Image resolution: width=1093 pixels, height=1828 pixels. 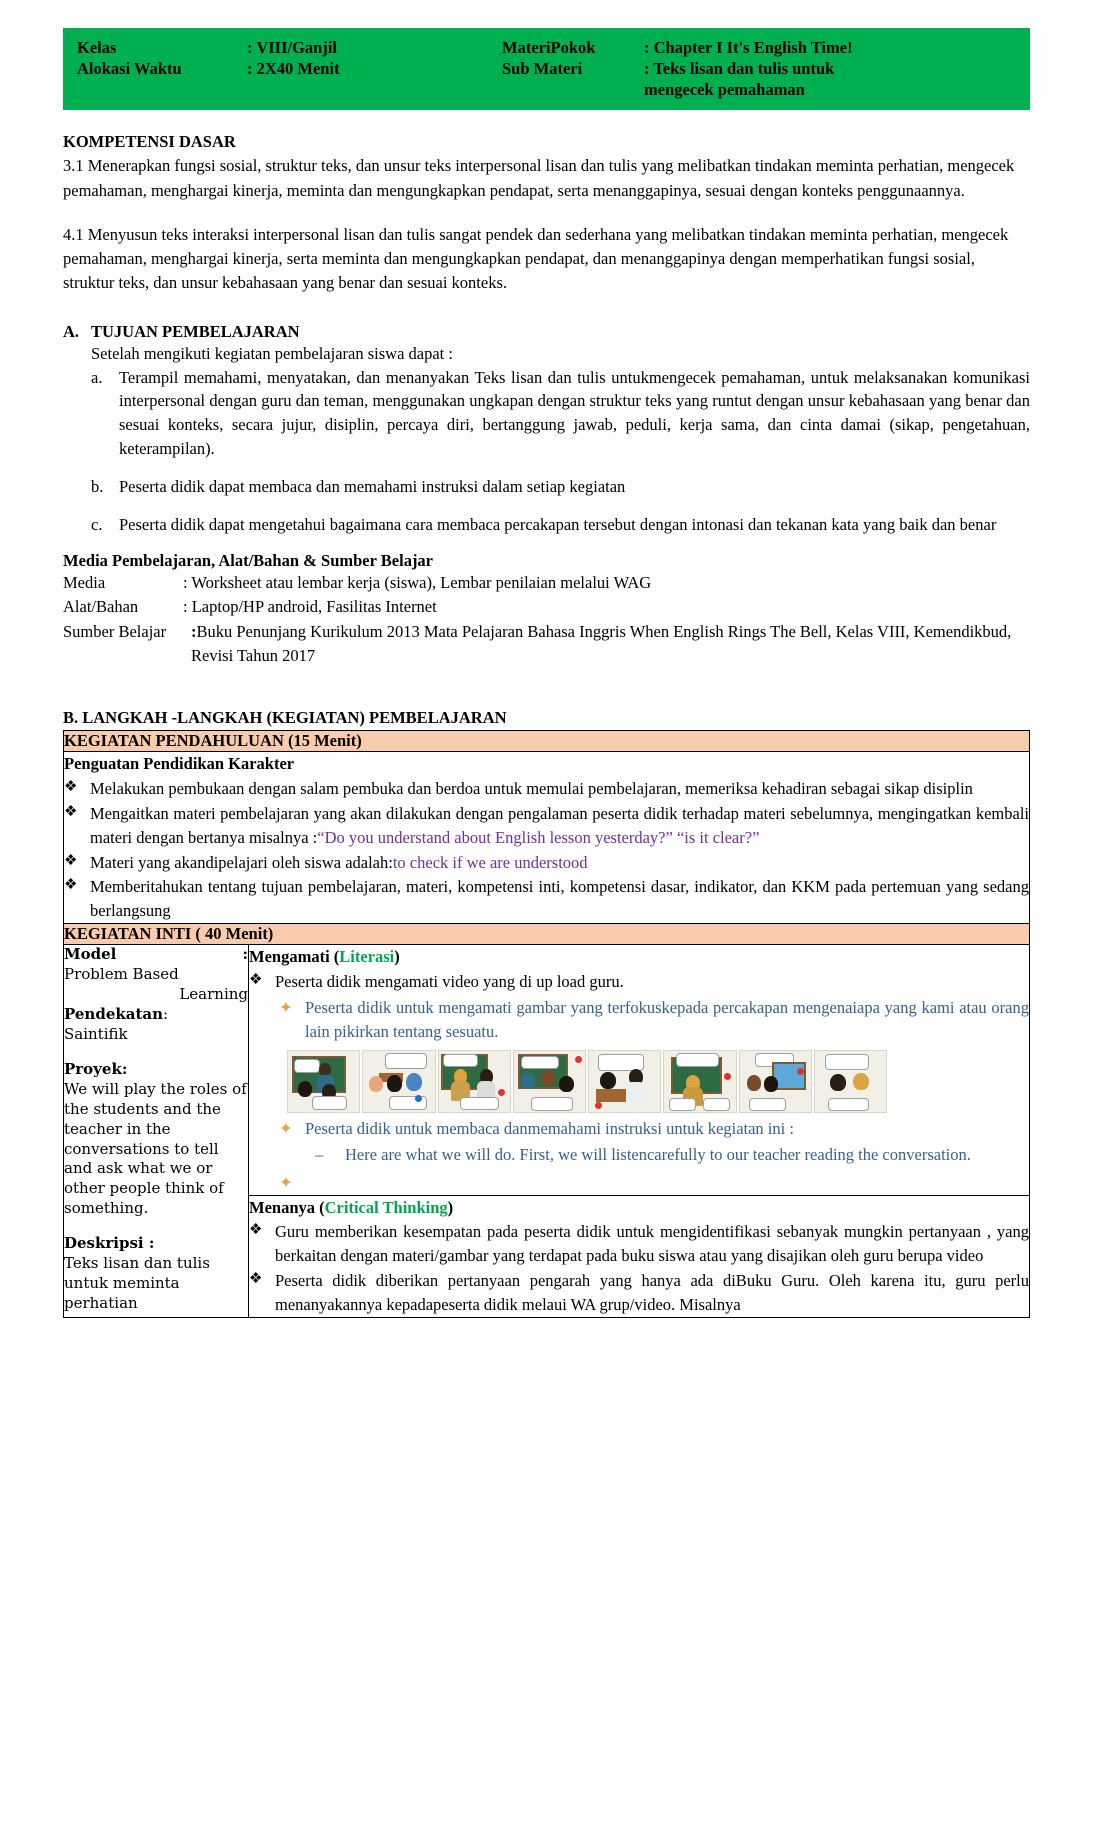 I want to click on pendekatan-value: Saintifik, so click(x=96, y=1033).